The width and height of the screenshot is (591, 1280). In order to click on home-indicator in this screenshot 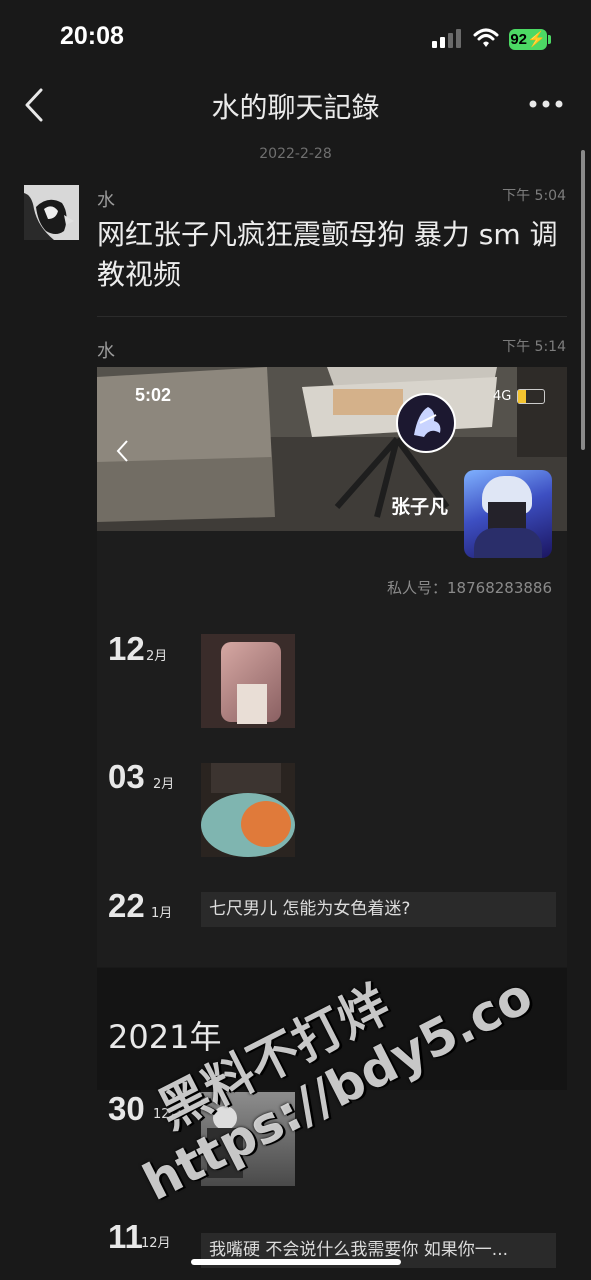, I will do `click(296, 1262)`.